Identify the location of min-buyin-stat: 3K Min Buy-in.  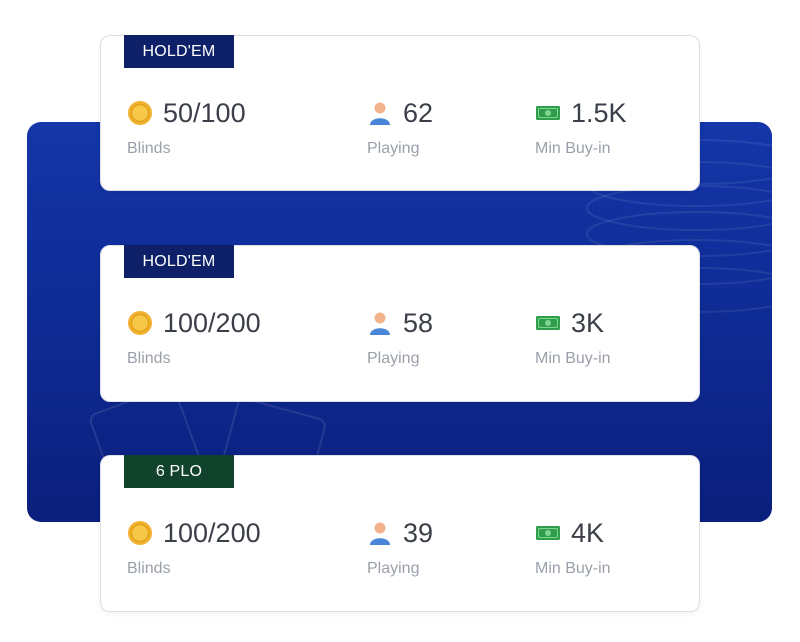
(573, 337).